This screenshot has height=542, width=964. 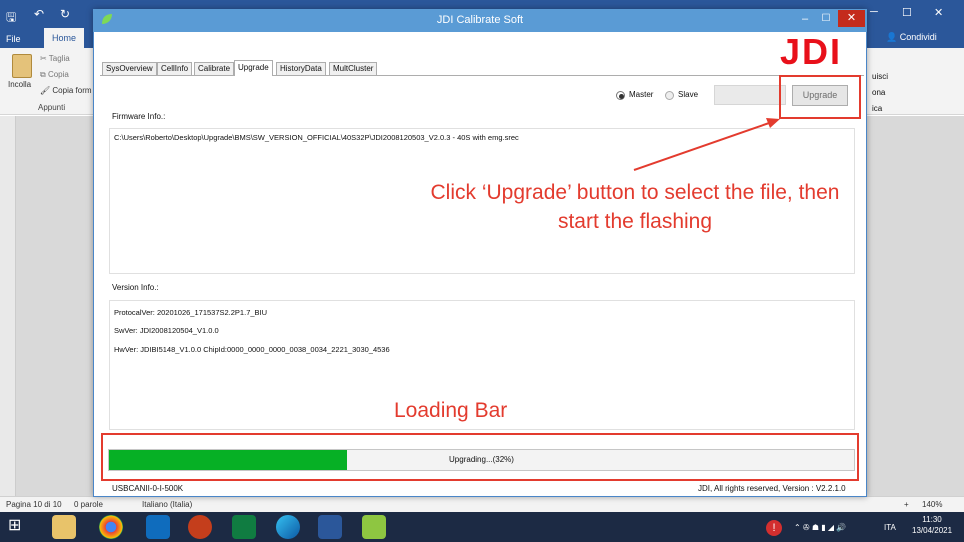 What do you see at coordinates (482, 75) in the screenshot?
I see `tab-strip` at bounding box center [482, 75].